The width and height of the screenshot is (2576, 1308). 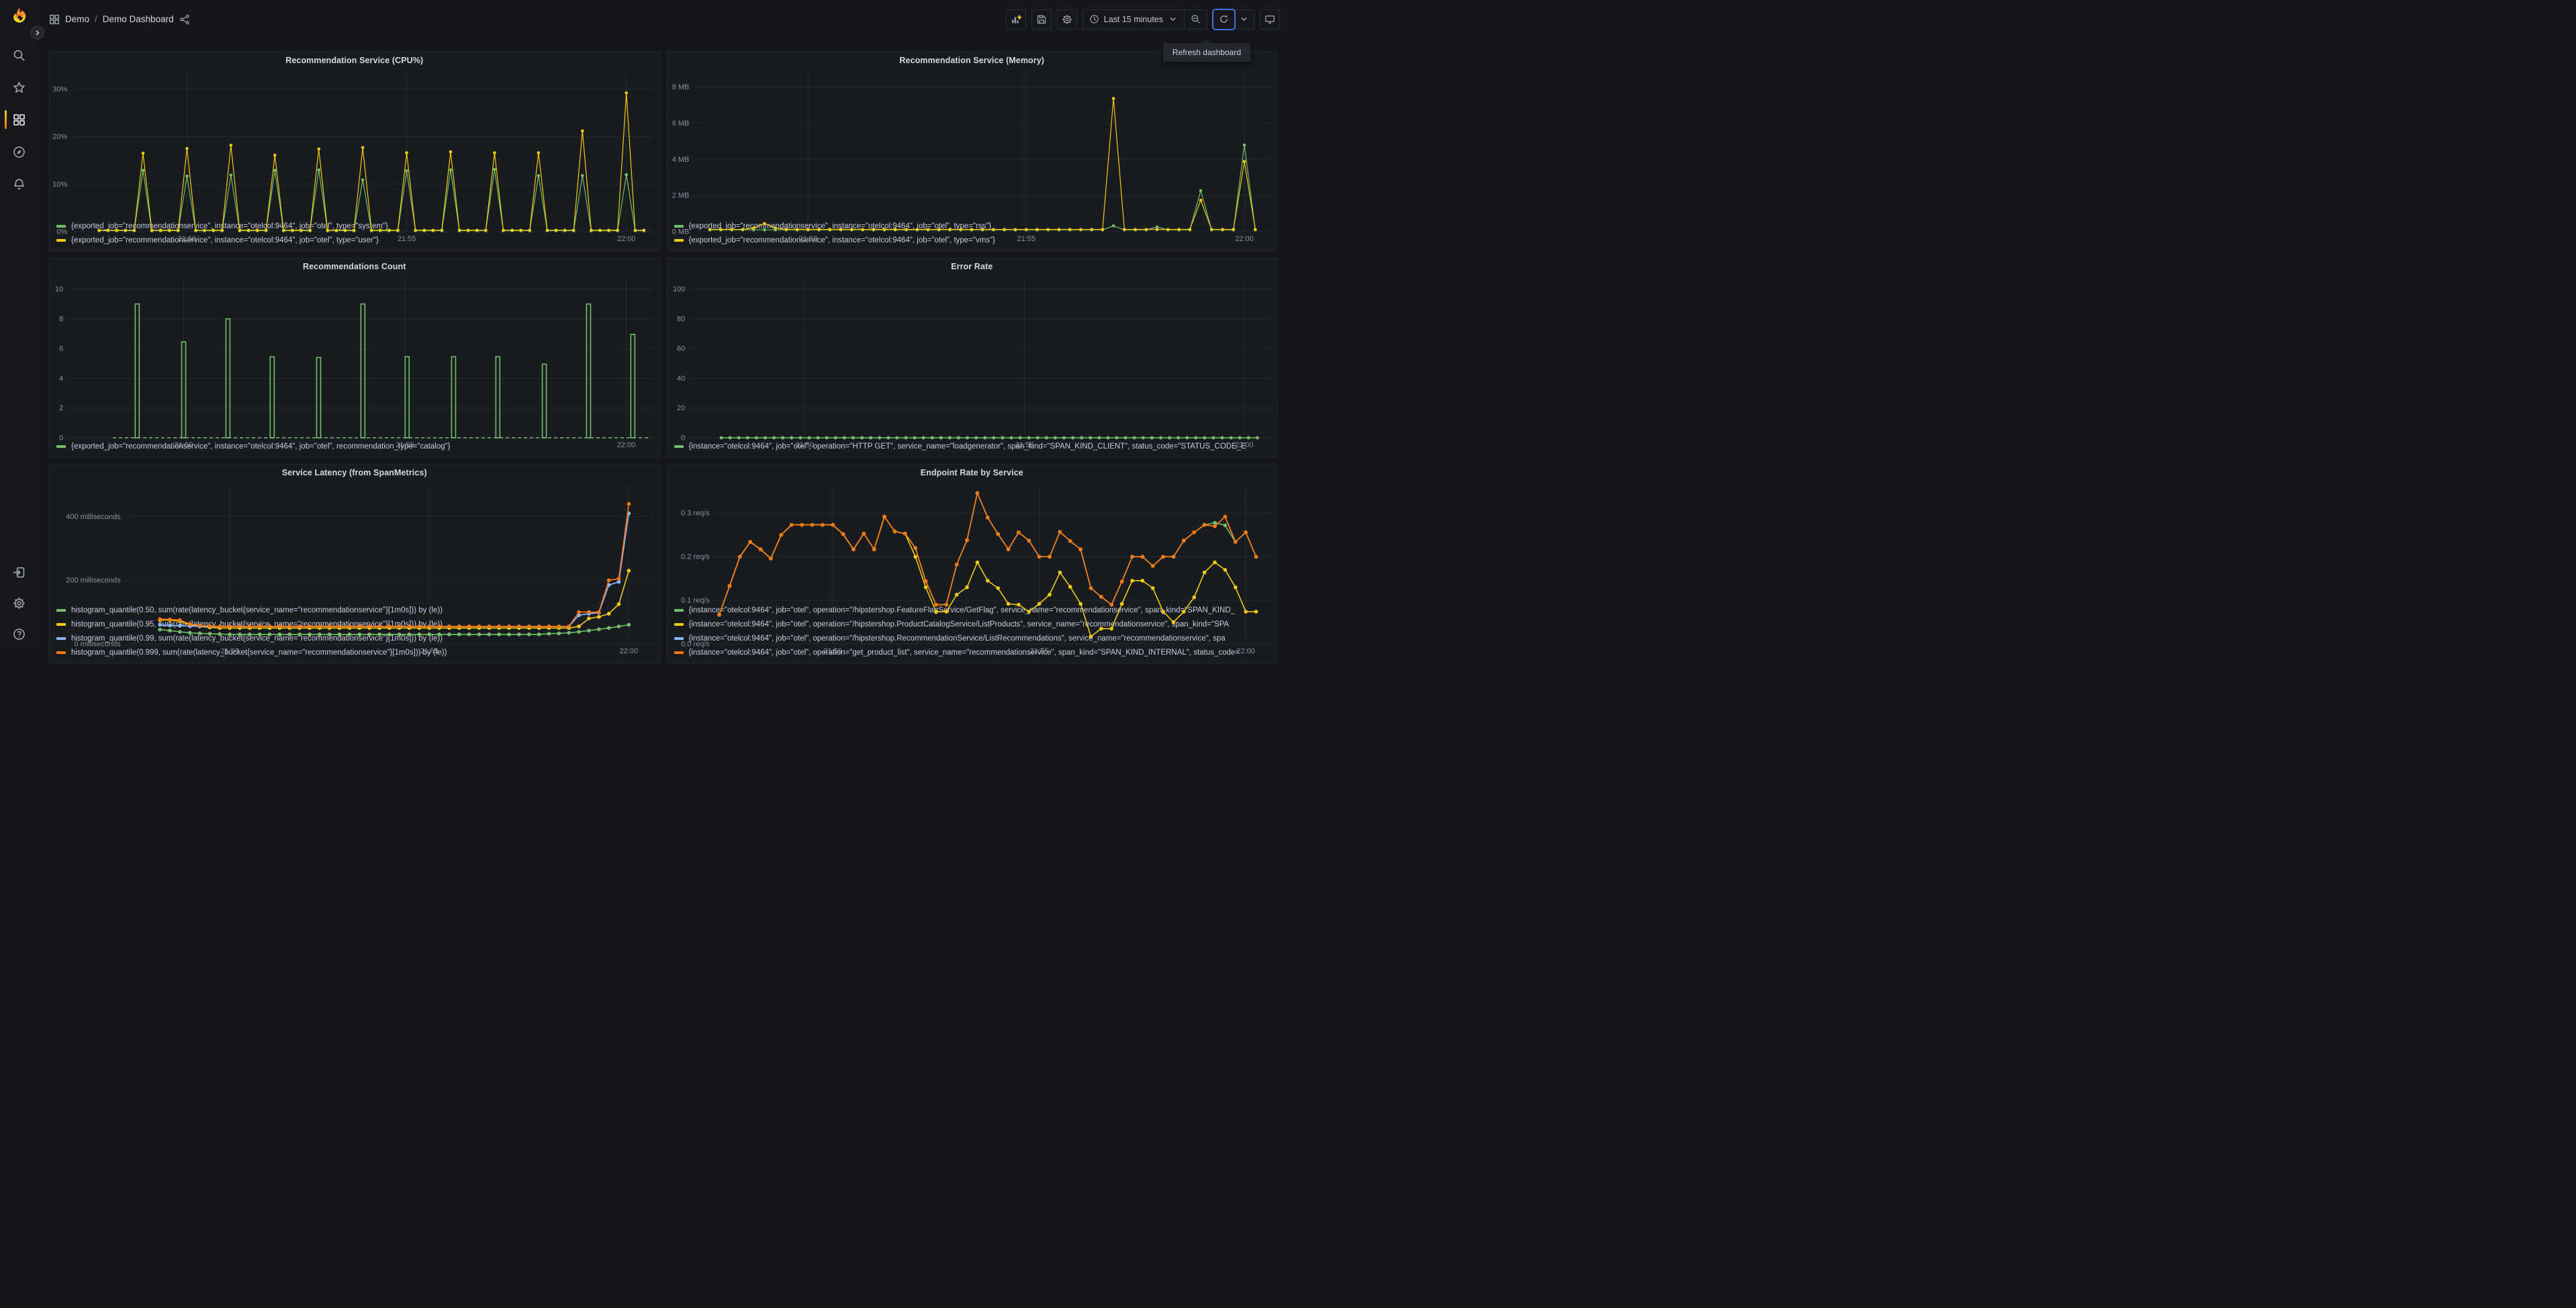 What do you see at coordinates (59, 89) in the screenshot?
I see `svg-text: 30%` at bounding box center [59, 89].